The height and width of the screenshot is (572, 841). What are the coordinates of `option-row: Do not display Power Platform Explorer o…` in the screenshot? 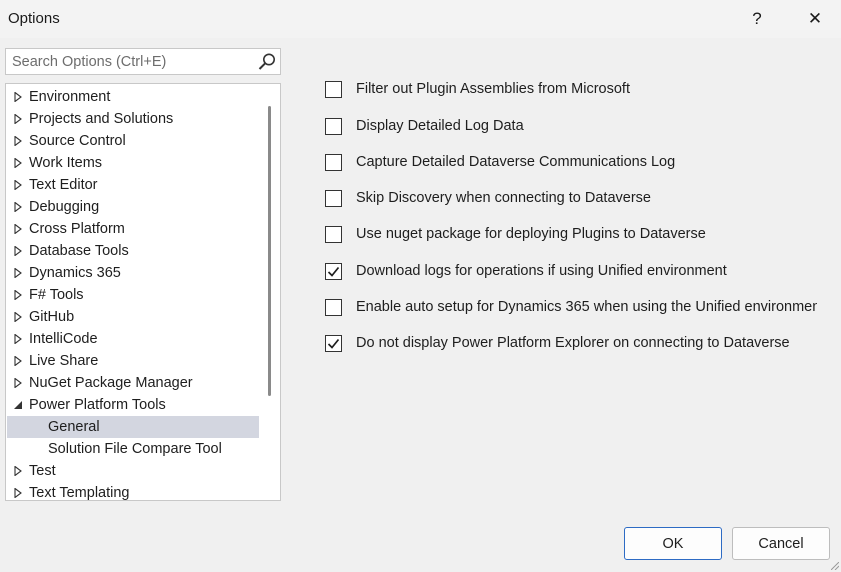 It's located at (557, 343).